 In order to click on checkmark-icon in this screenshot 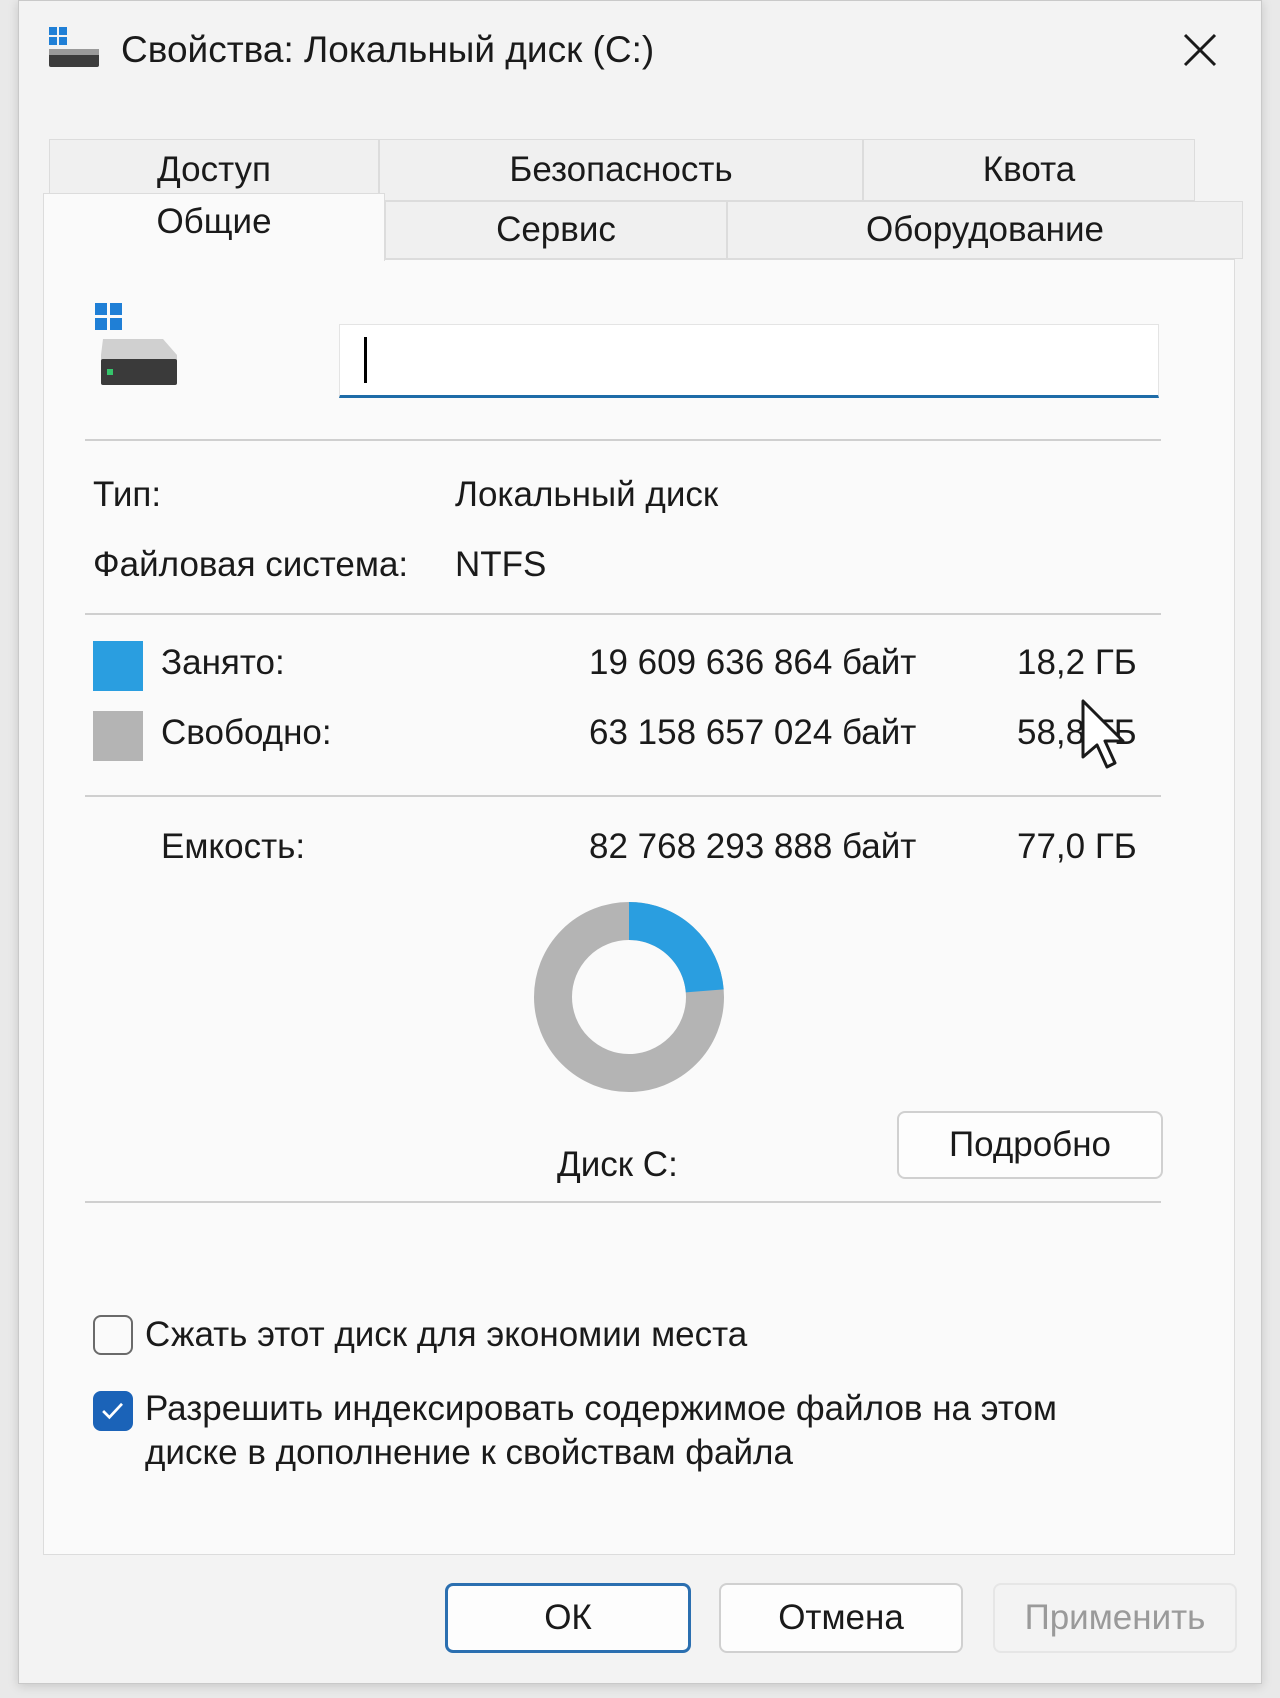, I will do `click(112, 1411)`.